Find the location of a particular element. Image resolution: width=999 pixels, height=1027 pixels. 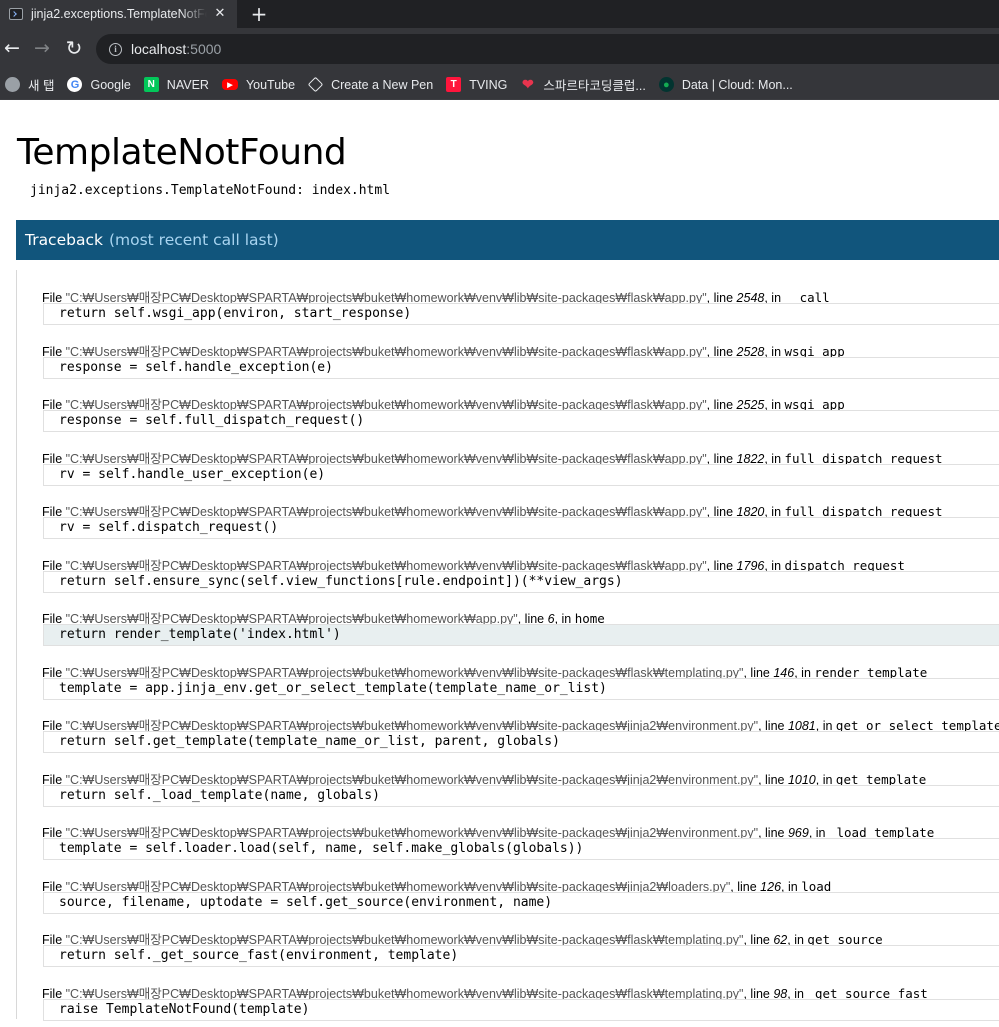

mongodb-icon: ● is located at coordinates (666, 84).